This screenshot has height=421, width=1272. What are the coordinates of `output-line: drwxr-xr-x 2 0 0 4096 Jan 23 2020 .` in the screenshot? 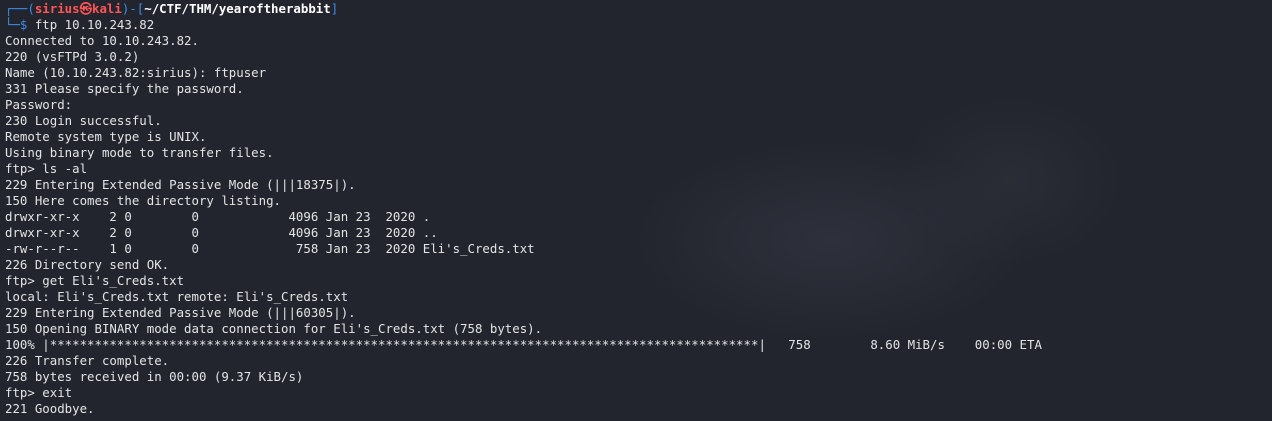 It's located at (218, 216).